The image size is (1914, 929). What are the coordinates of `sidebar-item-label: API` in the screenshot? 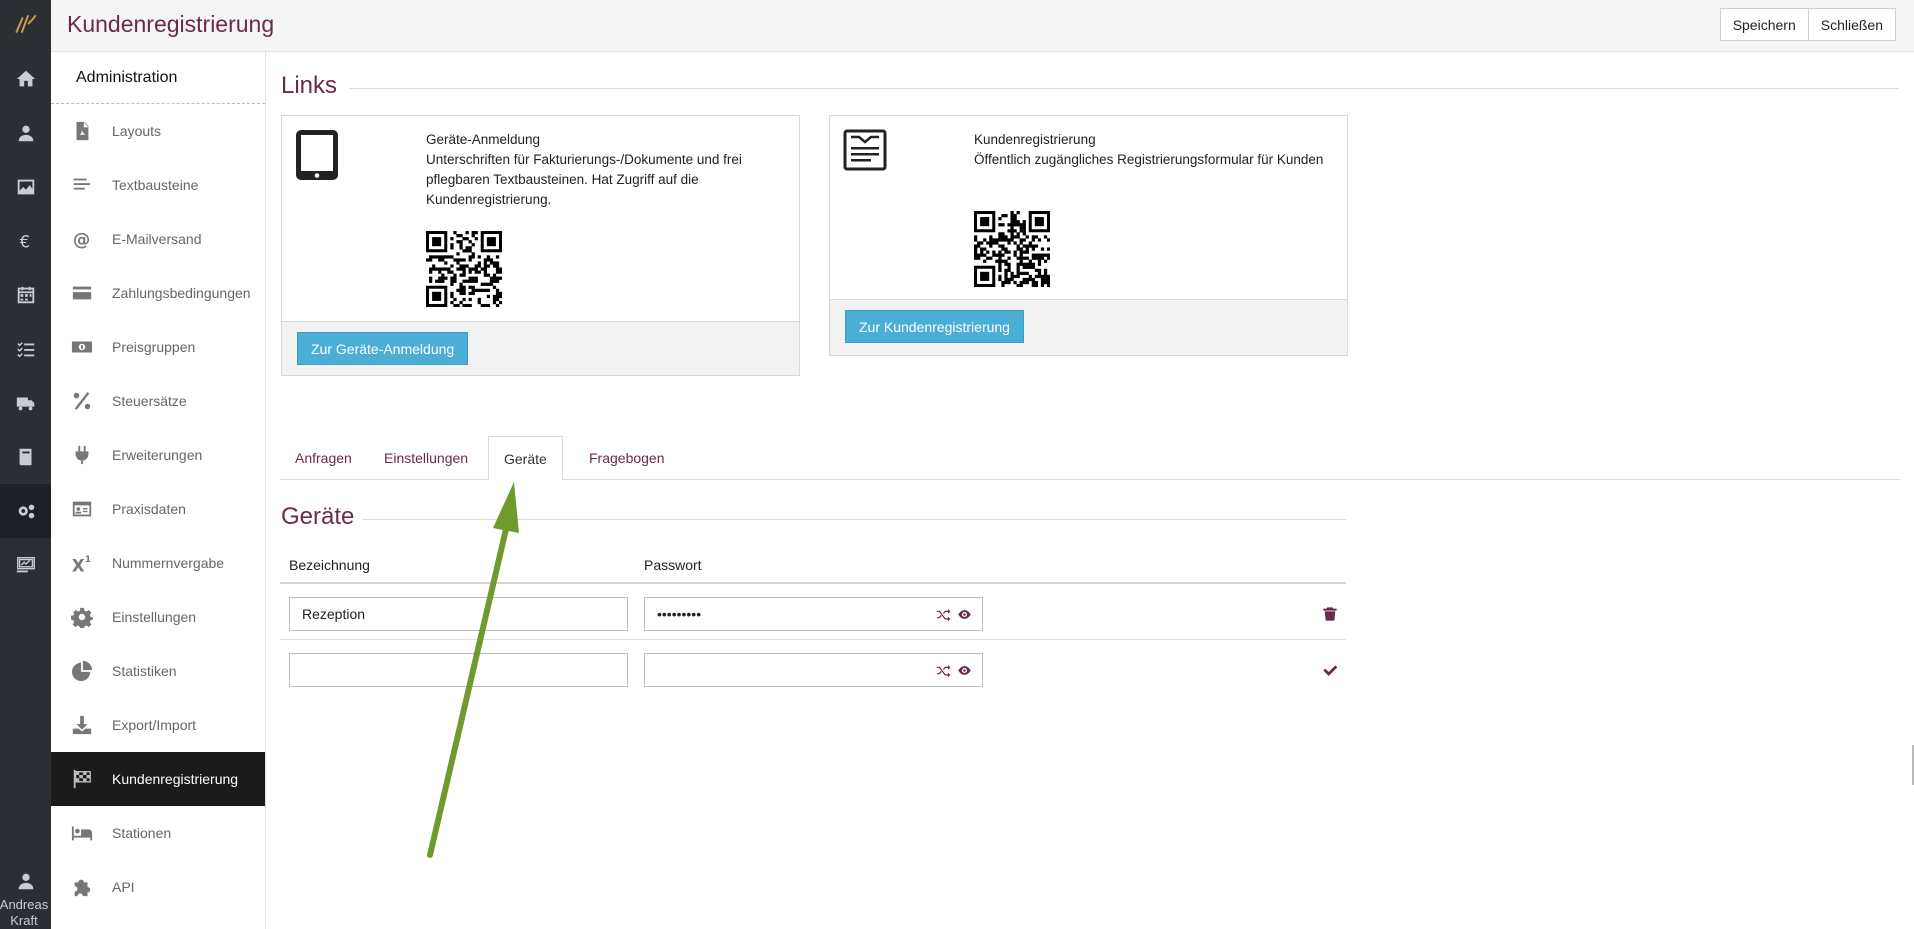 It's located at (123, 887).